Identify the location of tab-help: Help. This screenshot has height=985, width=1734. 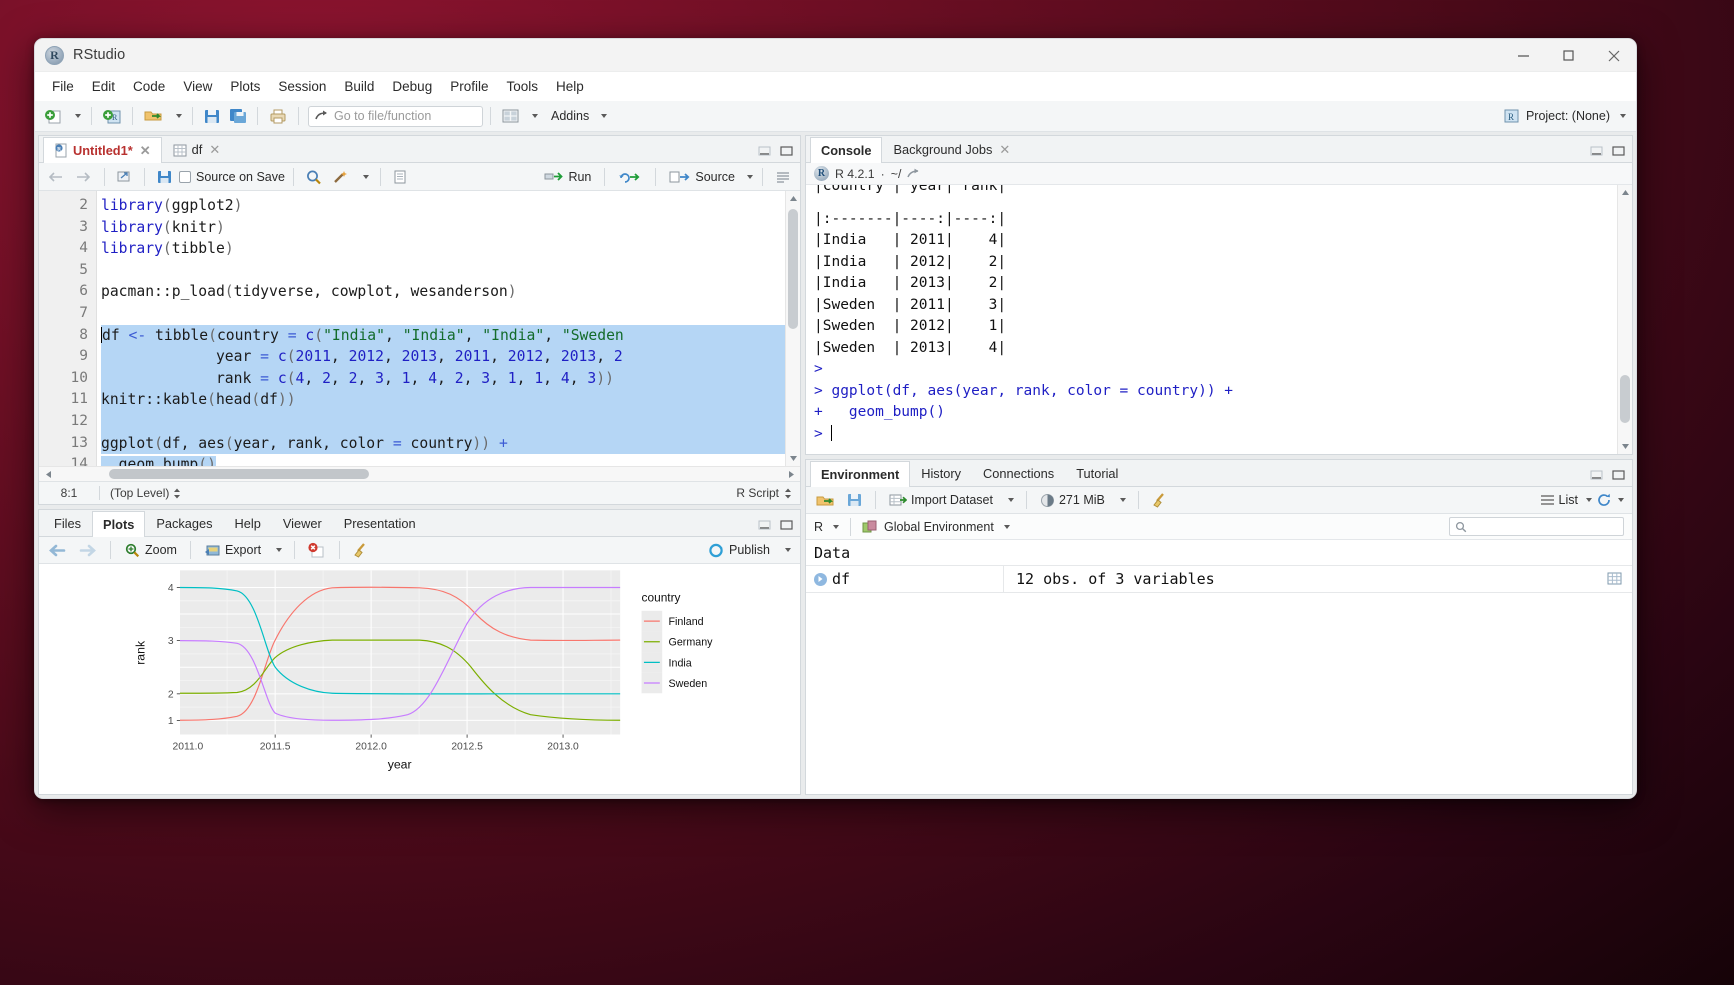
(248, 523).